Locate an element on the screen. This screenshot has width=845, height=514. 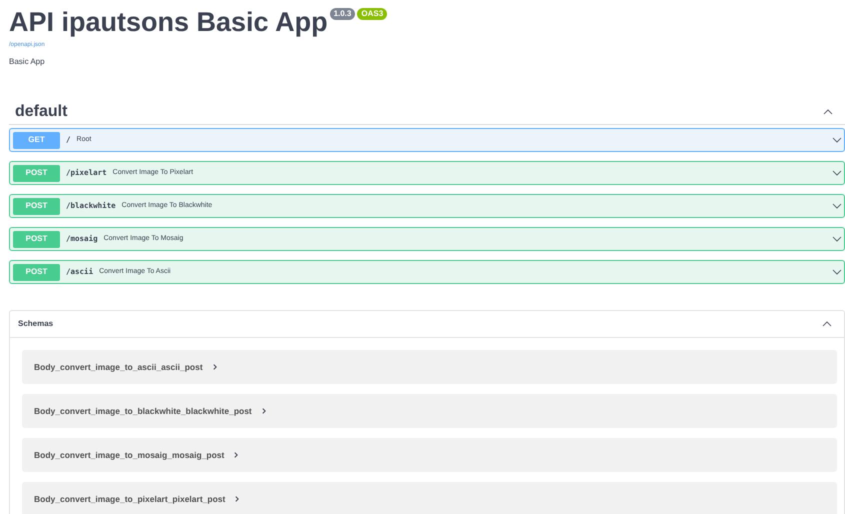
schema-item: Body_convert_image_to_pixelart_pixelart_post is located at coordinates (429, 498).